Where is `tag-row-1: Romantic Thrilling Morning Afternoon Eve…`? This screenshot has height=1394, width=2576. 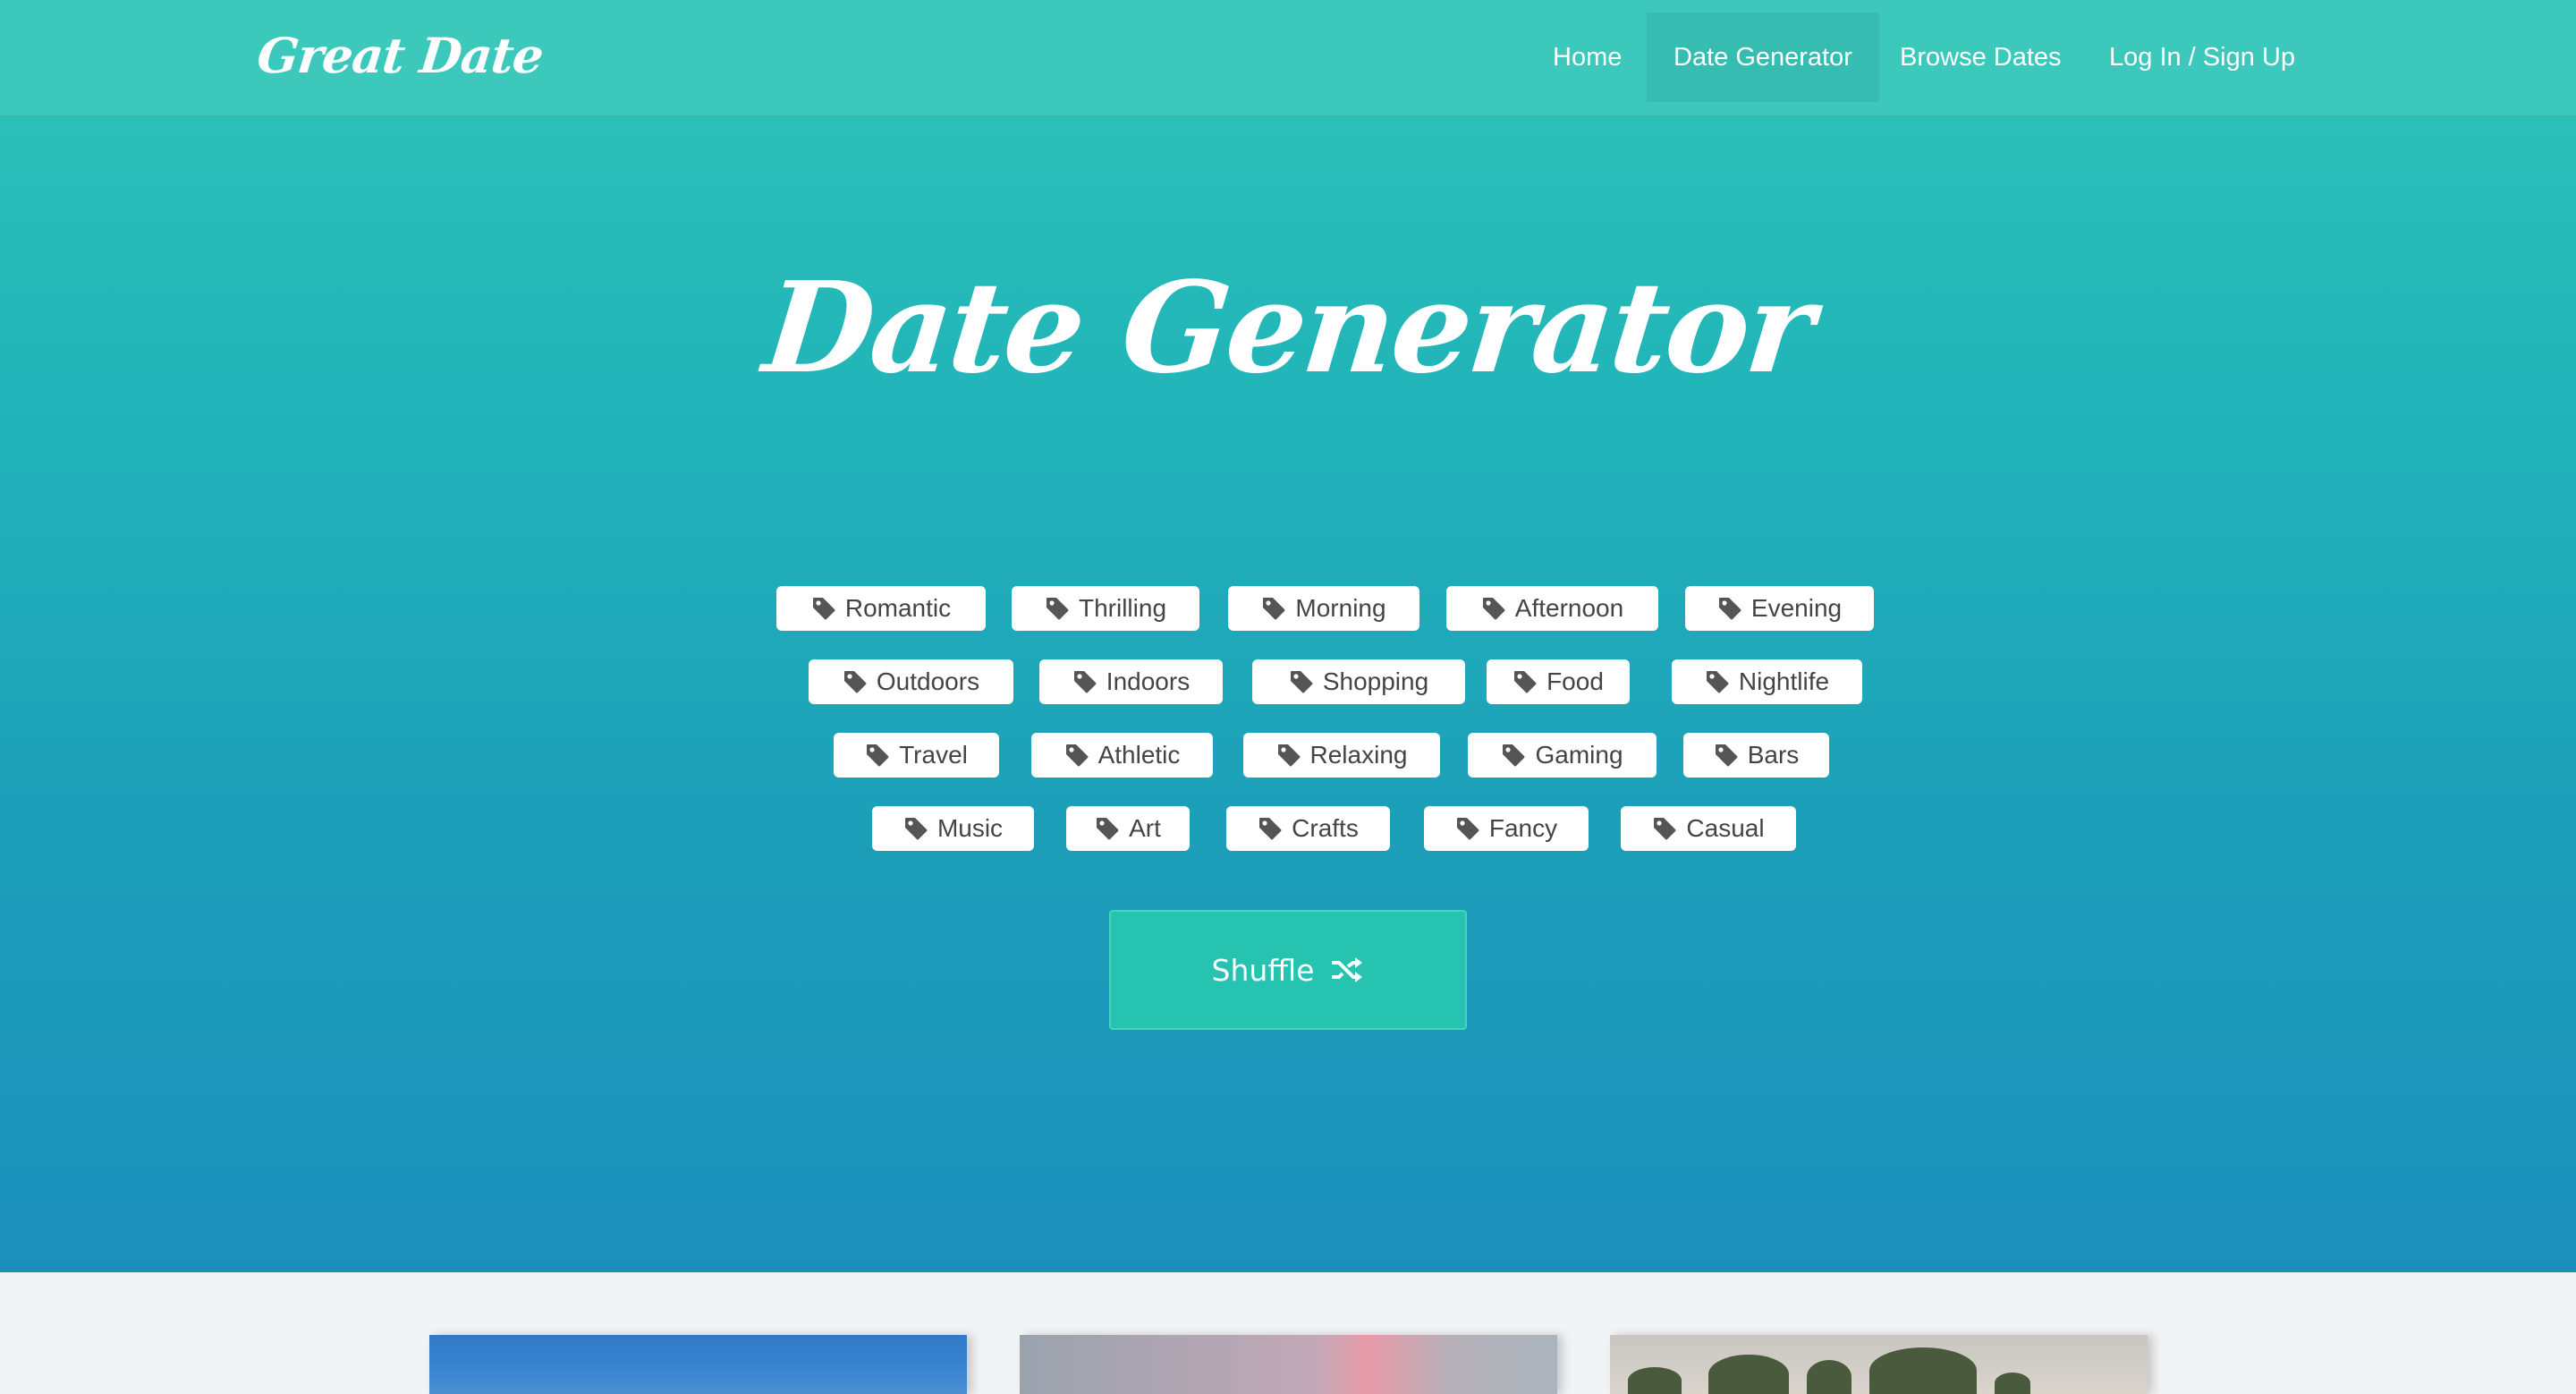
tag-row-1: Romantic Thrilling Morning Afternoon Eve… is located at coordinates (1288, 608).